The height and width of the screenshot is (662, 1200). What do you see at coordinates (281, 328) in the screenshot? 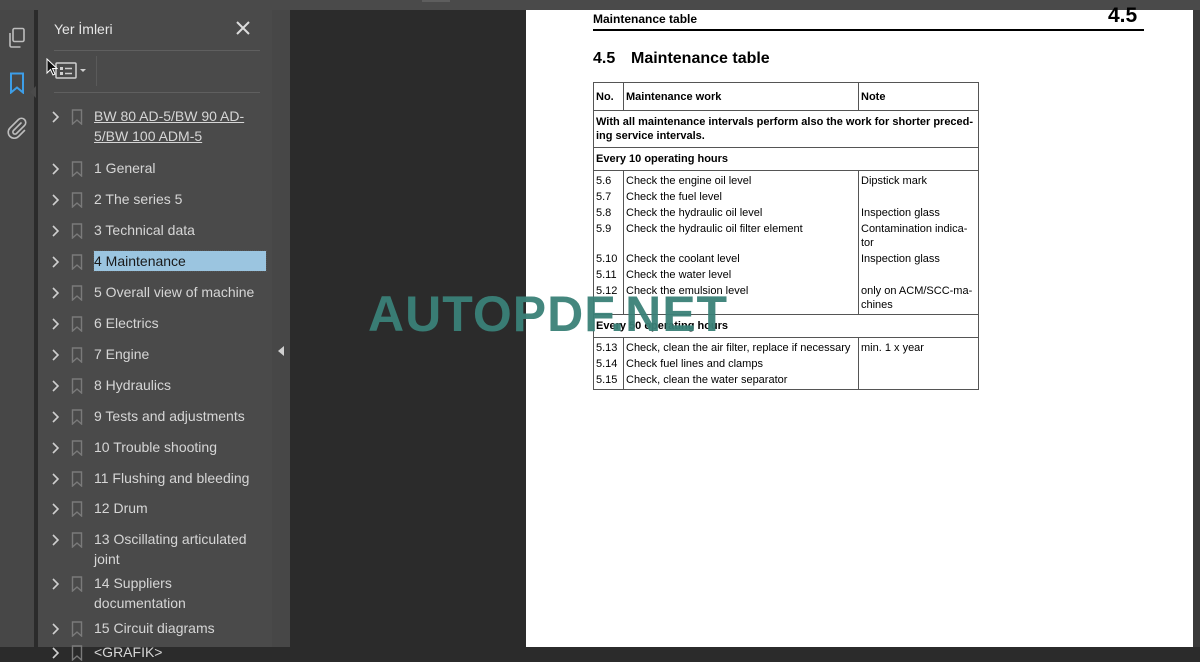
I see `panel-splitter` at bounding box center [281, 328].